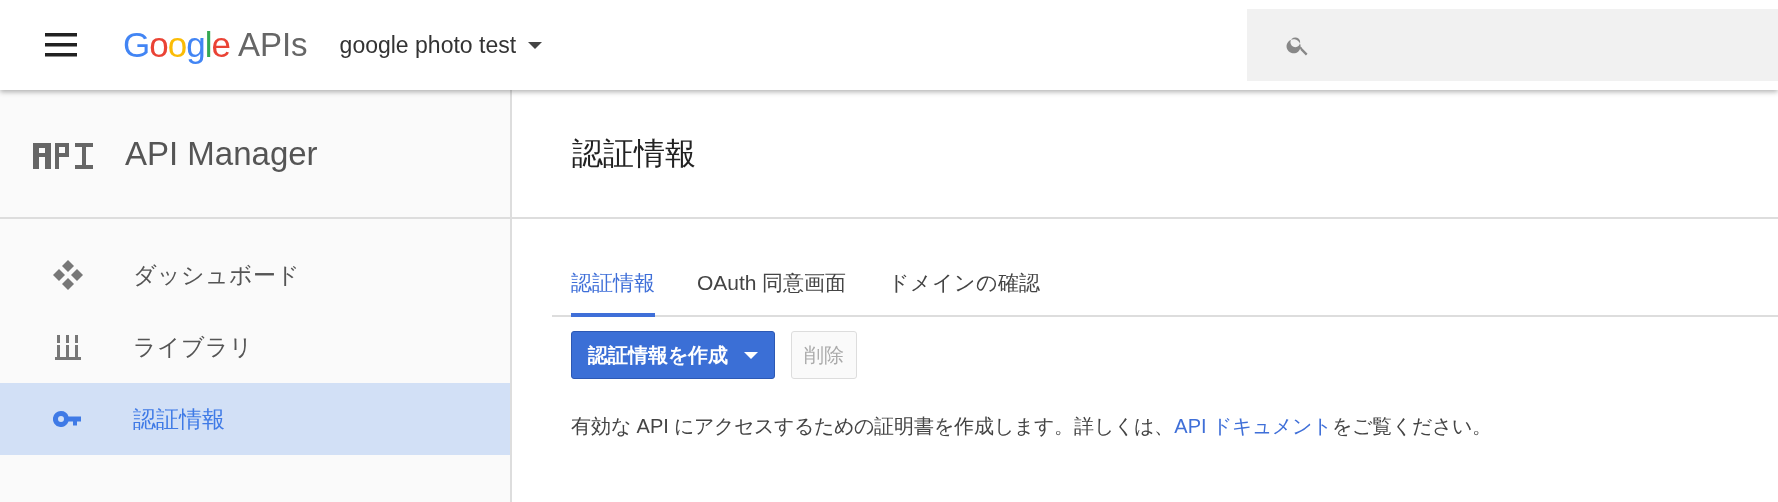 The width and height of the screenshot is (1778, 502). What do you see at coordinates (1032, 426) in the screenshot?
I see `description: 有効な API にアクセスするための証明書を作成します。詳しくは、API ドキュメント をご覧ください。` at bounding box center [1032, 426].